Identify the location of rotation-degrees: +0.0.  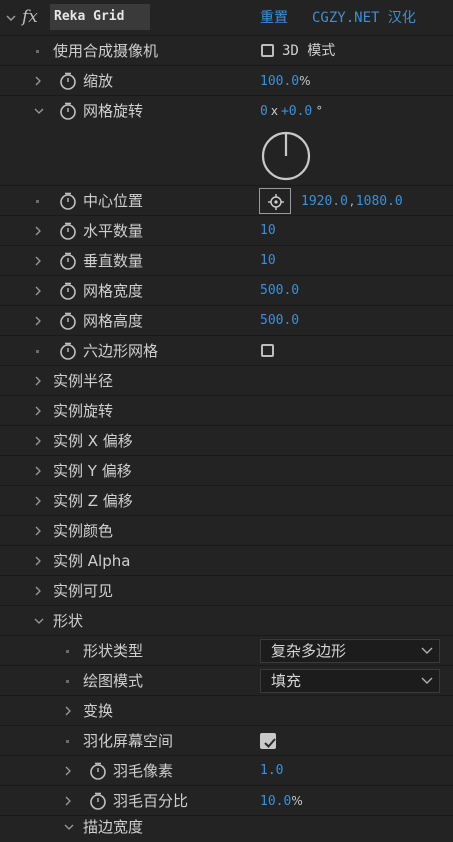
(296, 111).